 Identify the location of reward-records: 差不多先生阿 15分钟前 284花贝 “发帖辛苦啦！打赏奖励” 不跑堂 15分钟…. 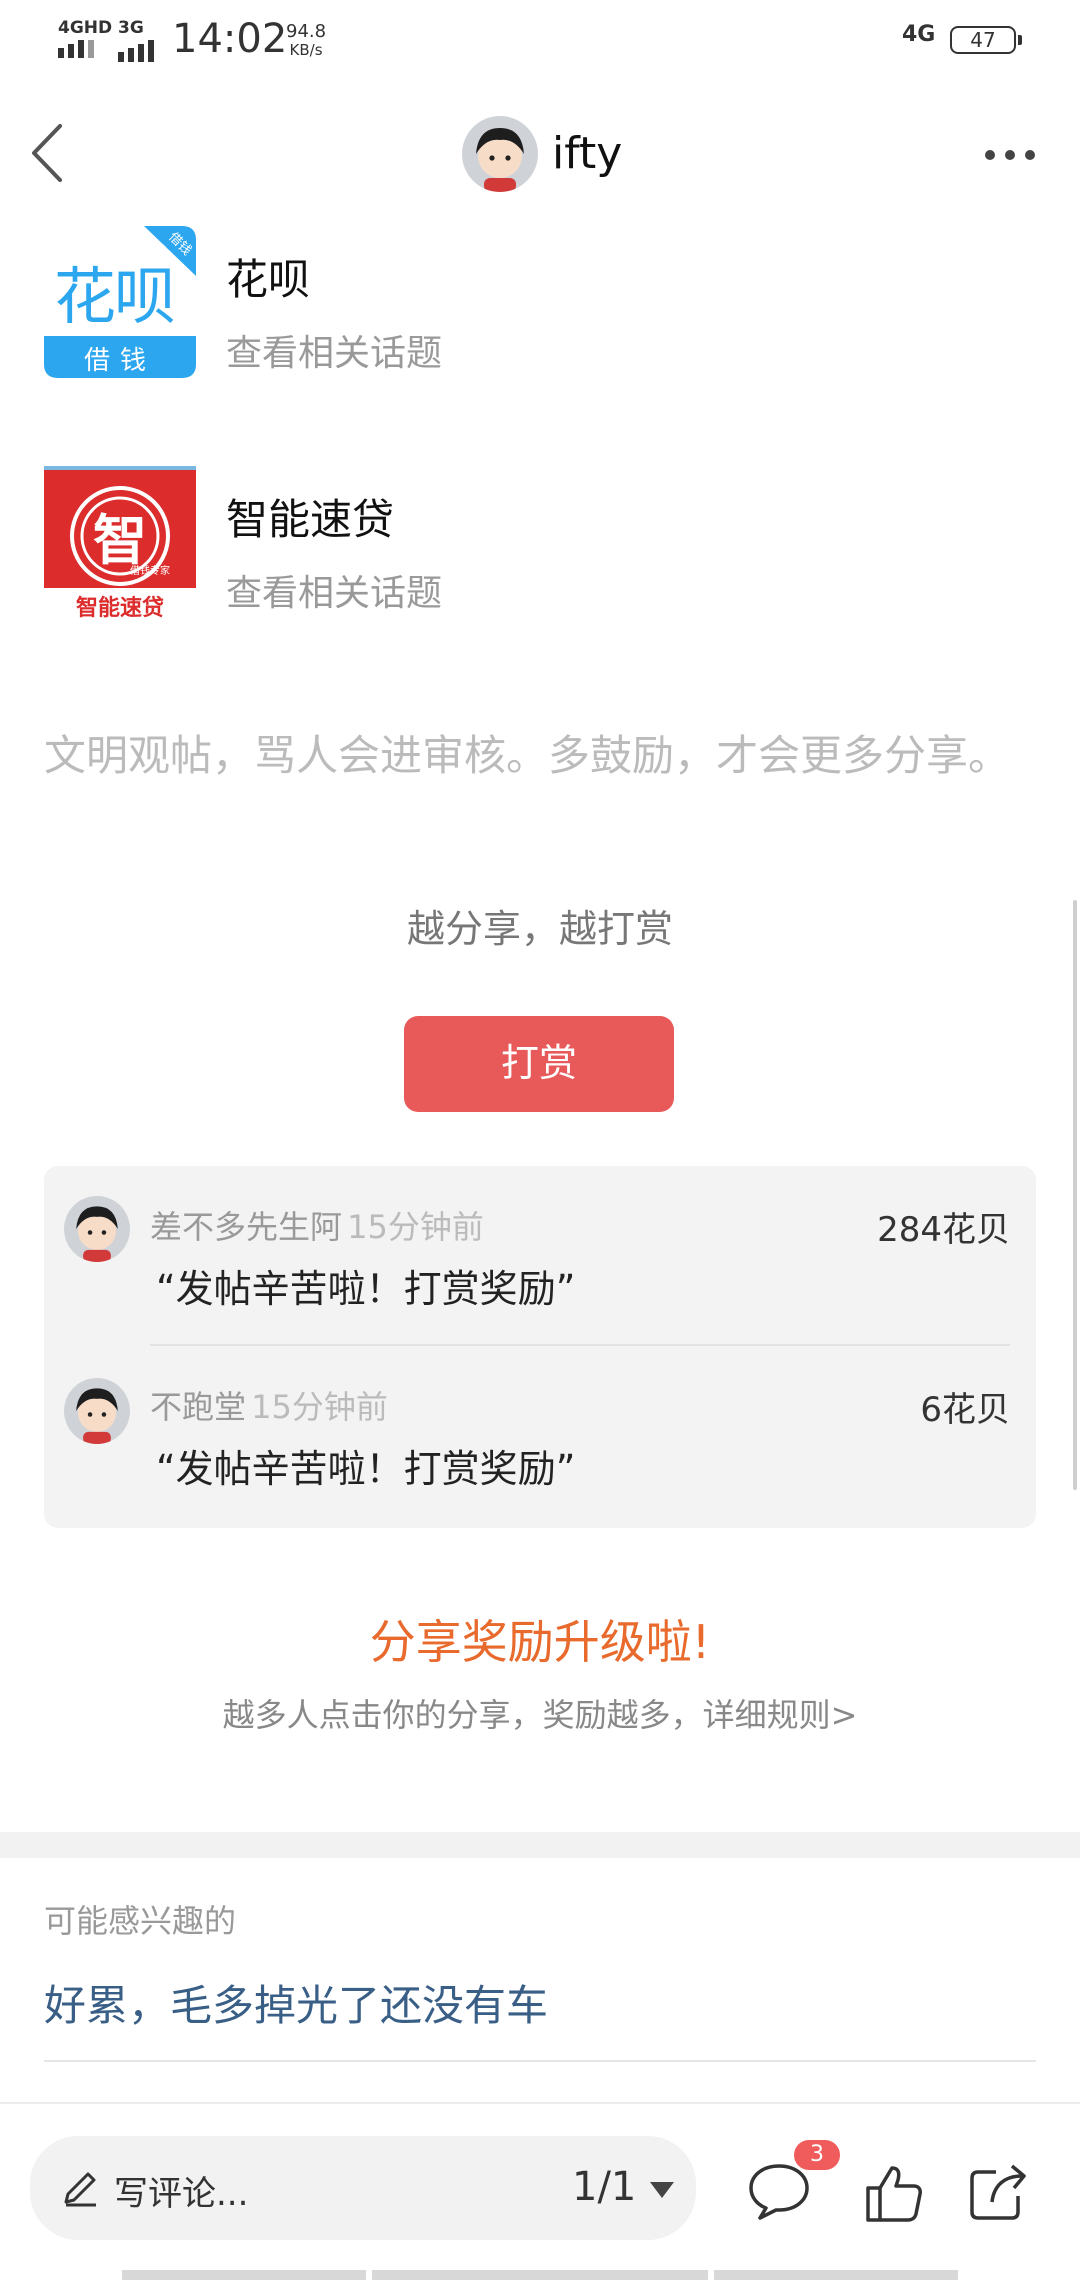
(540, 1347).